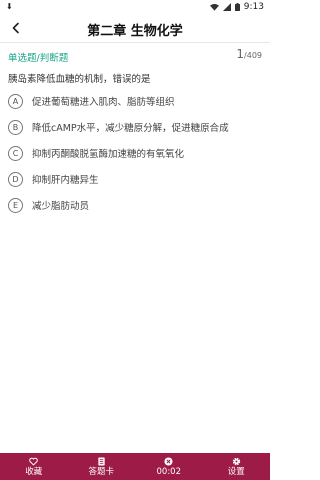 This screenshot has width=320, height=480. I want to click on header-divider, so click(135, 42).